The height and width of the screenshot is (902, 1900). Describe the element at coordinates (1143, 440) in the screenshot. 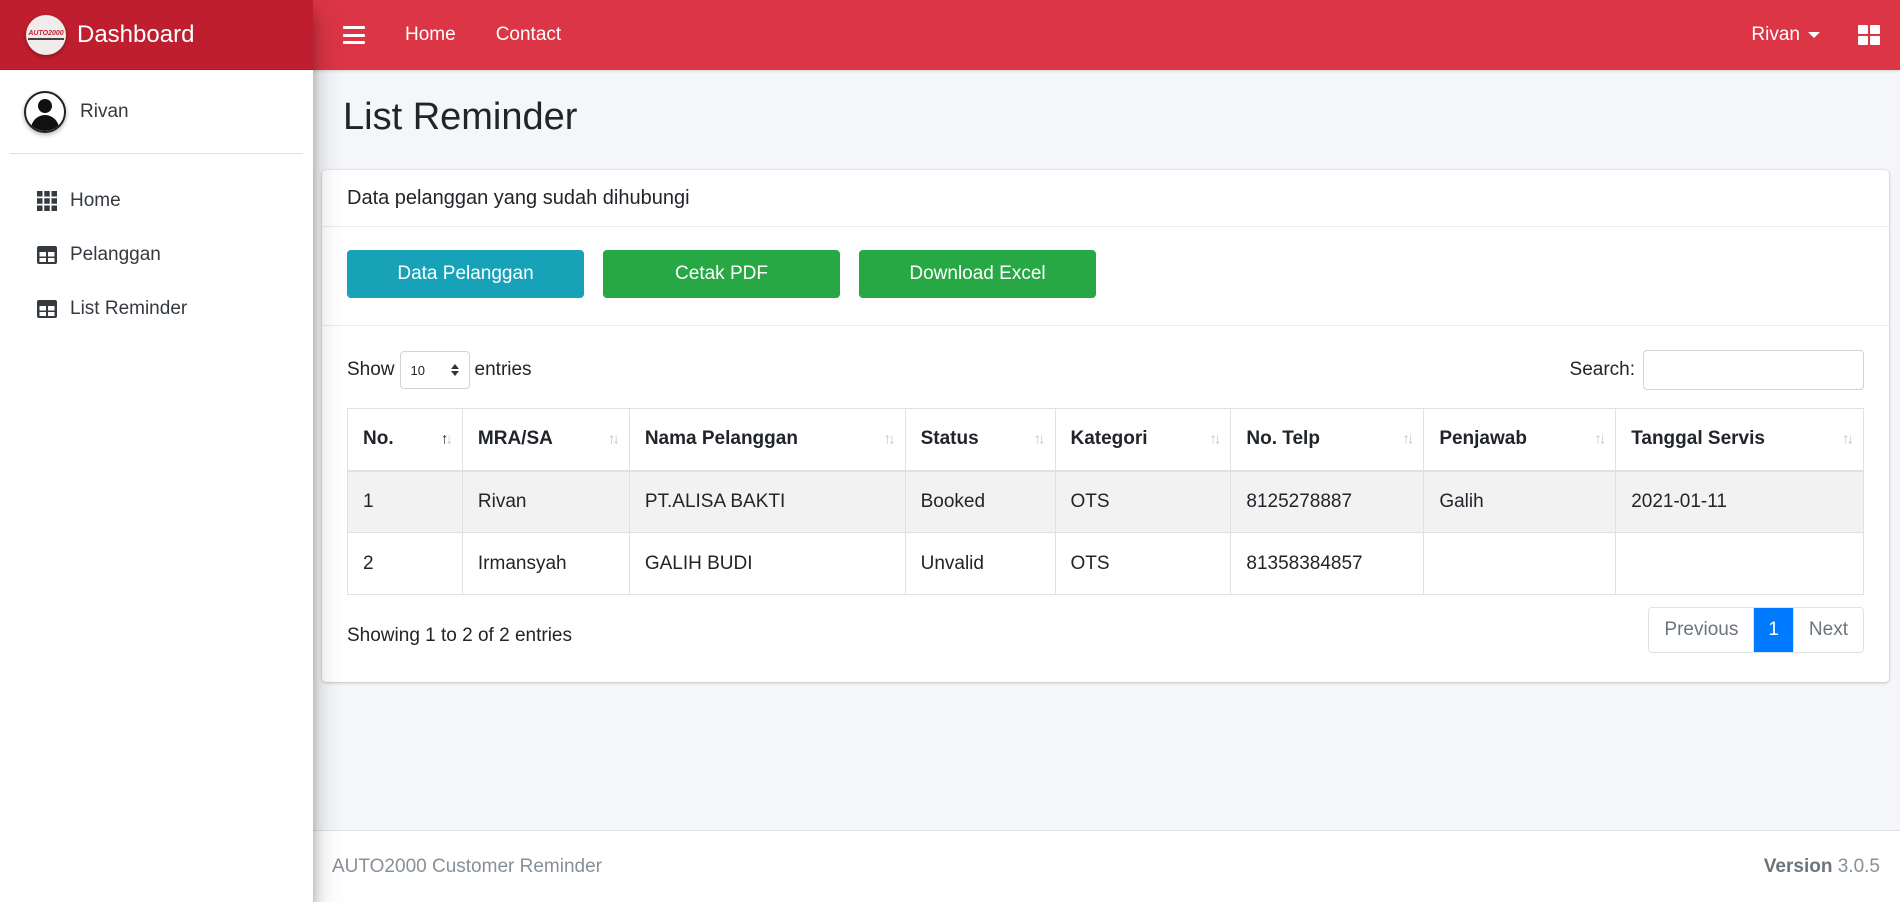

I see `column-header-kategori: Kategori ↑↓` at that location.